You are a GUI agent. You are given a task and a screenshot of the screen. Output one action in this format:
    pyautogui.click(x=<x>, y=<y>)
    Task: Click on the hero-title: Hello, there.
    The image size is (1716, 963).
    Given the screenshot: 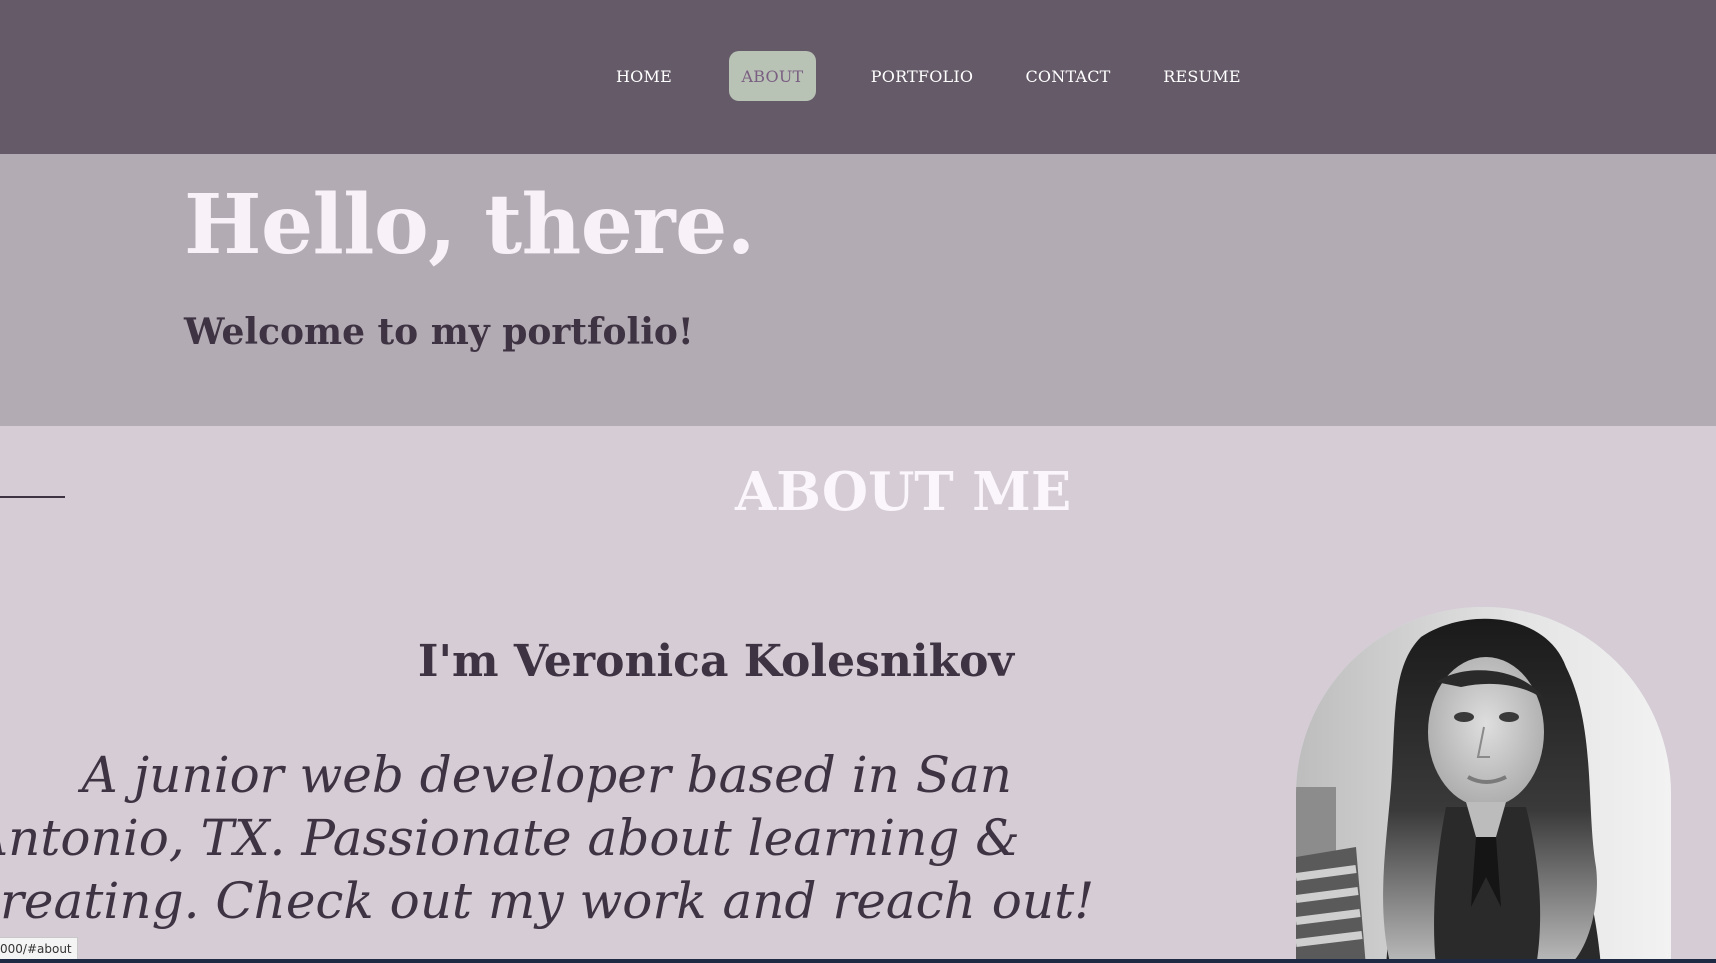 What is the action you would take?
    pyautogui.click(x=469, y=225)
    